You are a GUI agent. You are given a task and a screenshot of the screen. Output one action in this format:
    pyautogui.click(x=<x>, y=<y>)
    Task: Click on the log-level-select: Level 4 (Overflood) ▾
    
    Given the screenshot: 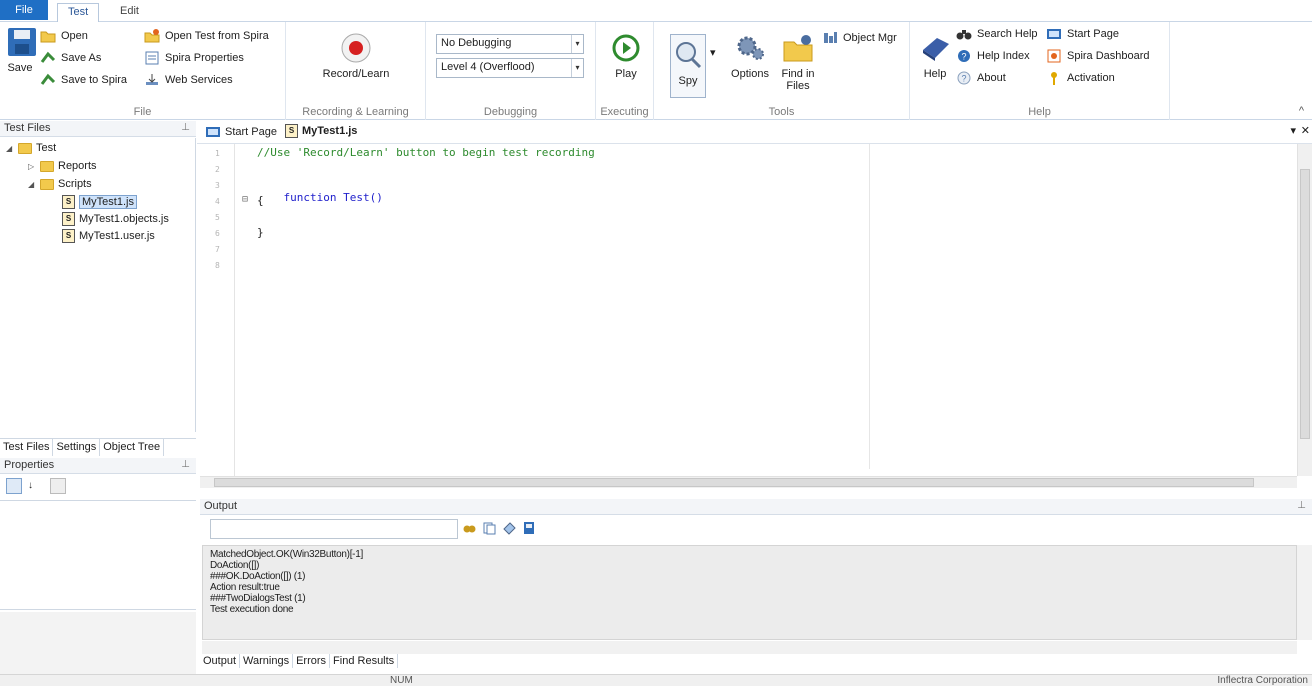 What is the action you would take?
    pyautogui.click(x=510, y=68)
    